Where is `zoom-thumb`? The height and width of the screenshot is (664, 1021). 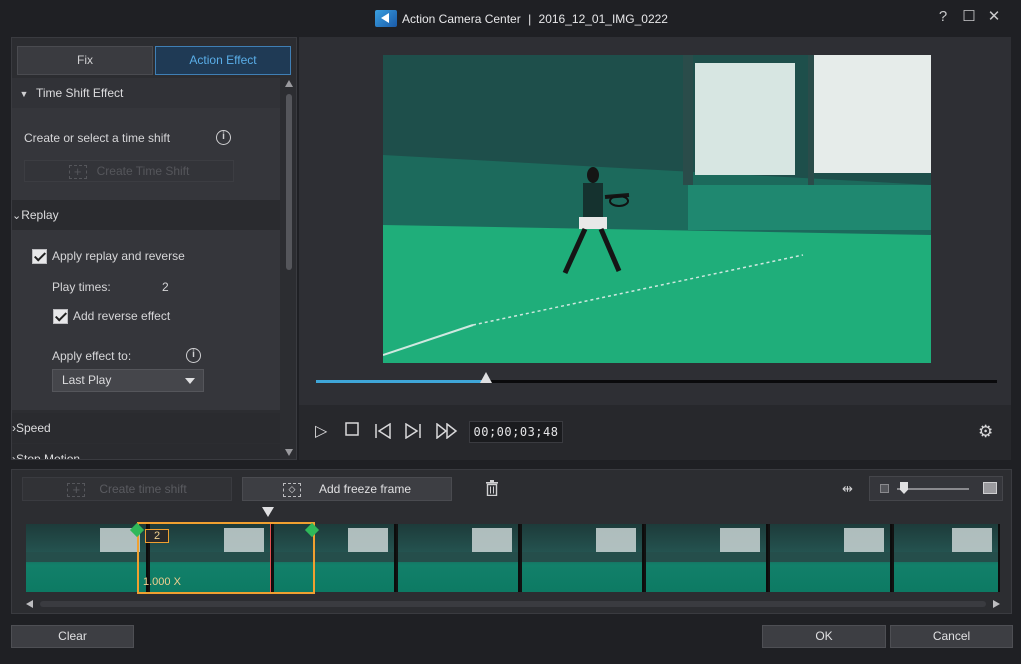
zoom-thumb is located at coordinates (904, 488).